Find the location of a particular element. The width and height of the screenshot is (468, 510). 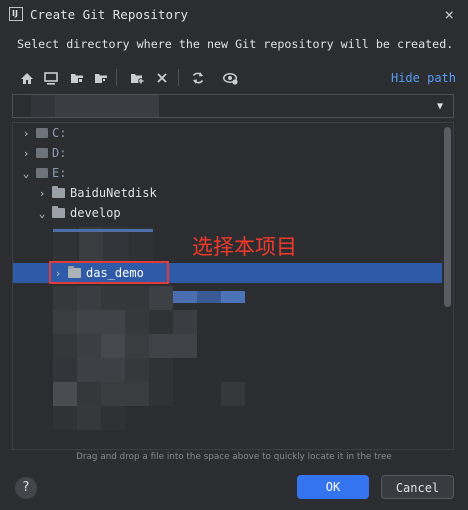

file-chooser-toolbar: Hide path is located at coordinates (238, 78).